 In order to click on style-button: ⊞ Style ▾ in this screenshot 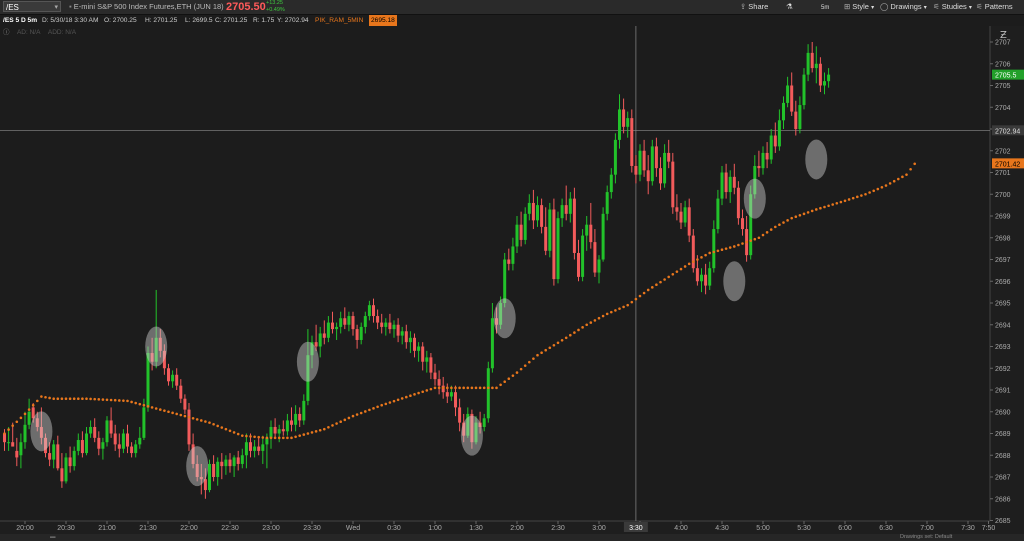, I will do `click(859, 7)`.